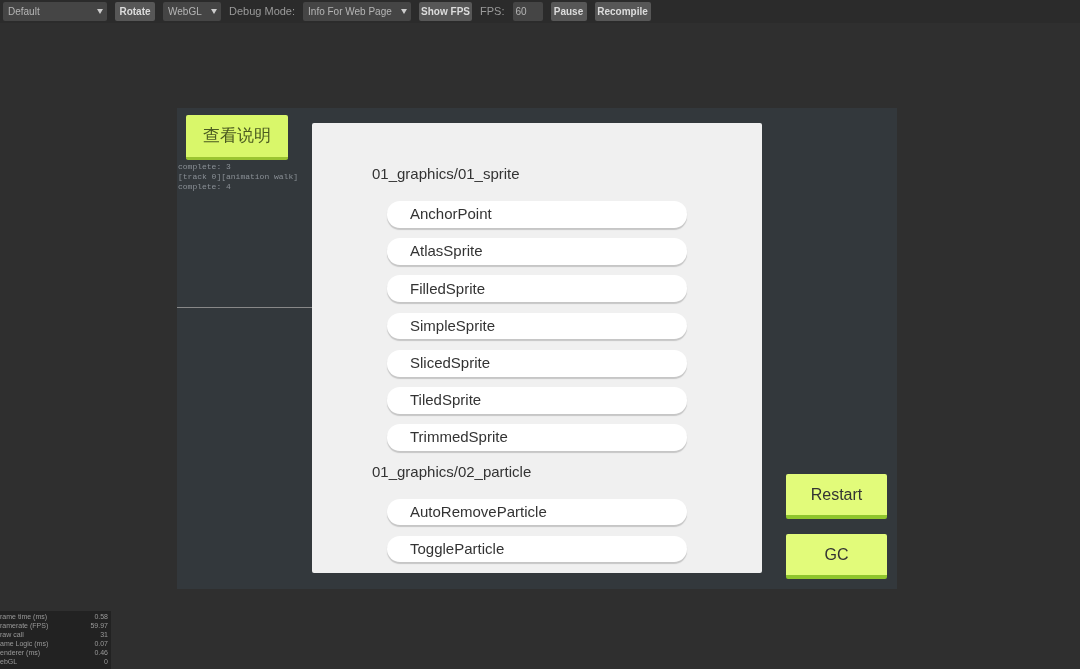 The height and width of the screenshot is (669, 1080). What do you see at coordinates (357, 11) in the screenshot?
I see `dropdown: Info For Web Page` at bounding box center [357, 11].